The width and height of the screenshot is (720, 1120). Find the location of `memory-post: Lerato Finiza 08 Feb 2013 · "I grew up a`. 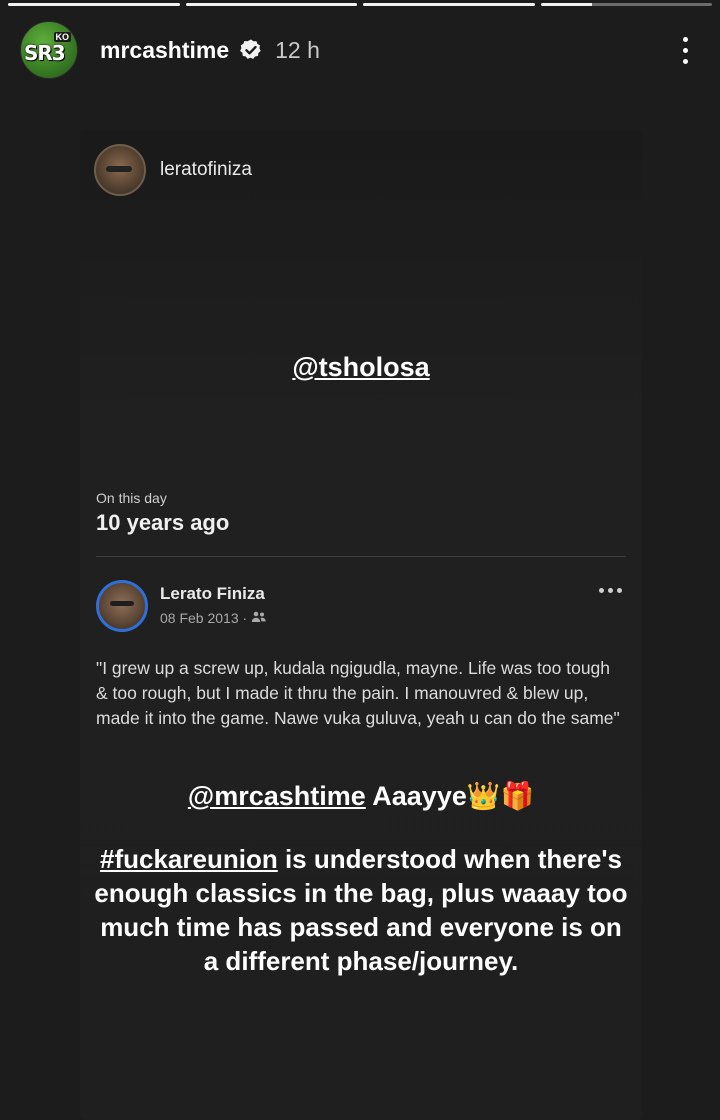

memory-post: Lerato Finiza 08 Feb 2013 · "I grew up a is located at coordinates (361, 655).